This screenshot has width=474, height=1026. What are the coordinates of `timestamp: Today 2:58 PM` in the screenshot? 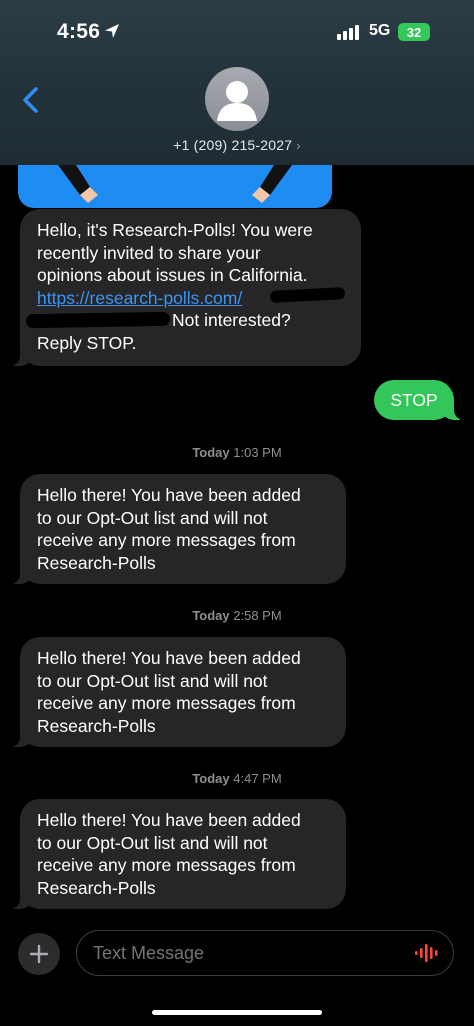 It's located at (237, 615).